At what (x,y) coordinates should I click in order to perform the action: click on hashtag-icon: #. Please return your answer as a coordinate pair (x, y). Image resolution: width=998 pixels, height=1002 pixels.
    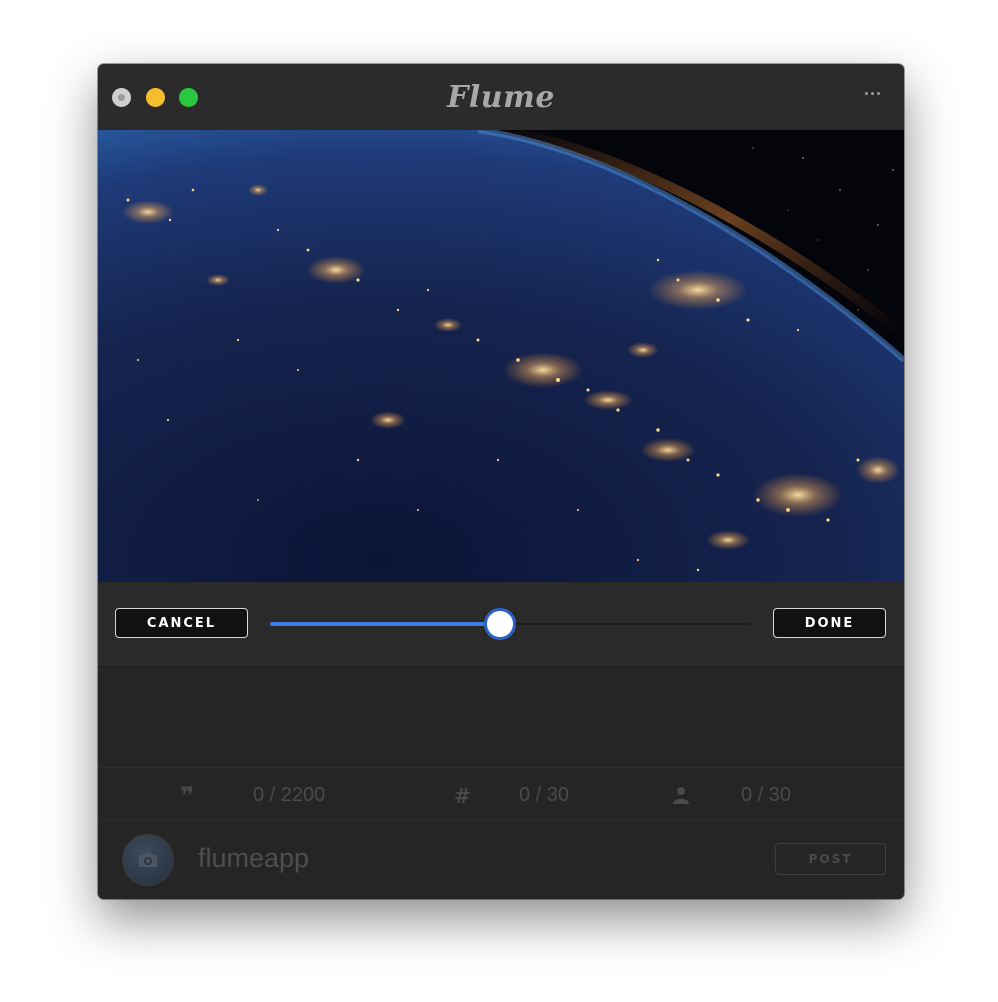
    Looking at the image, I should click on (462, 796).